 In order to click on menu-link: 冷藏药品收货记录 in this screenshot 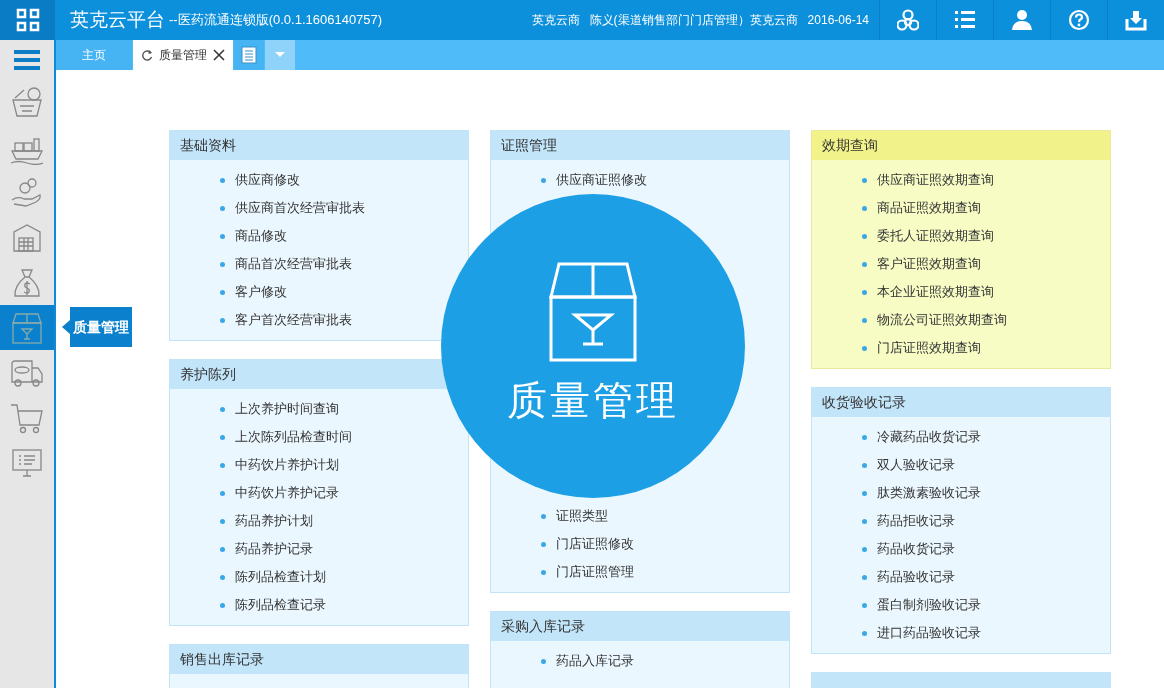, I will do `click(929, 437)`.